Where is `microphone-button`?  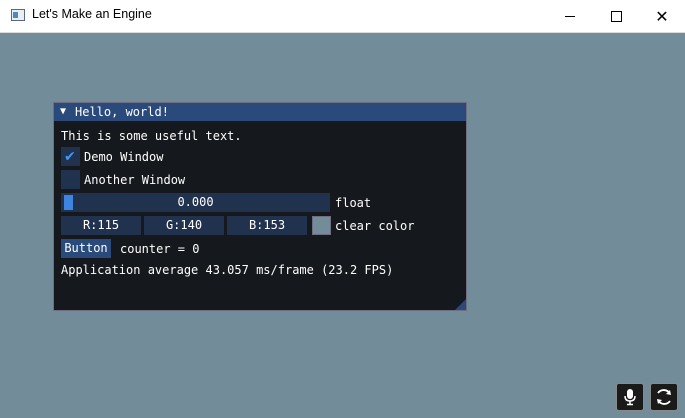 microphone-button is located at coordinates (630, 397).